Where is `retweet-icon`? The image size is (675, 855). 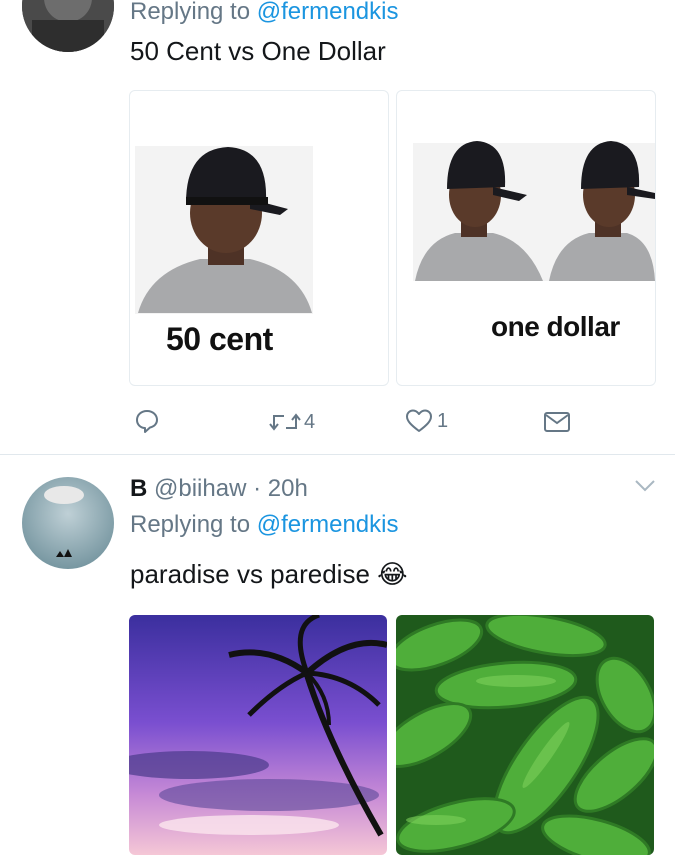 retweet-icon is located at coordinates (285, 422).